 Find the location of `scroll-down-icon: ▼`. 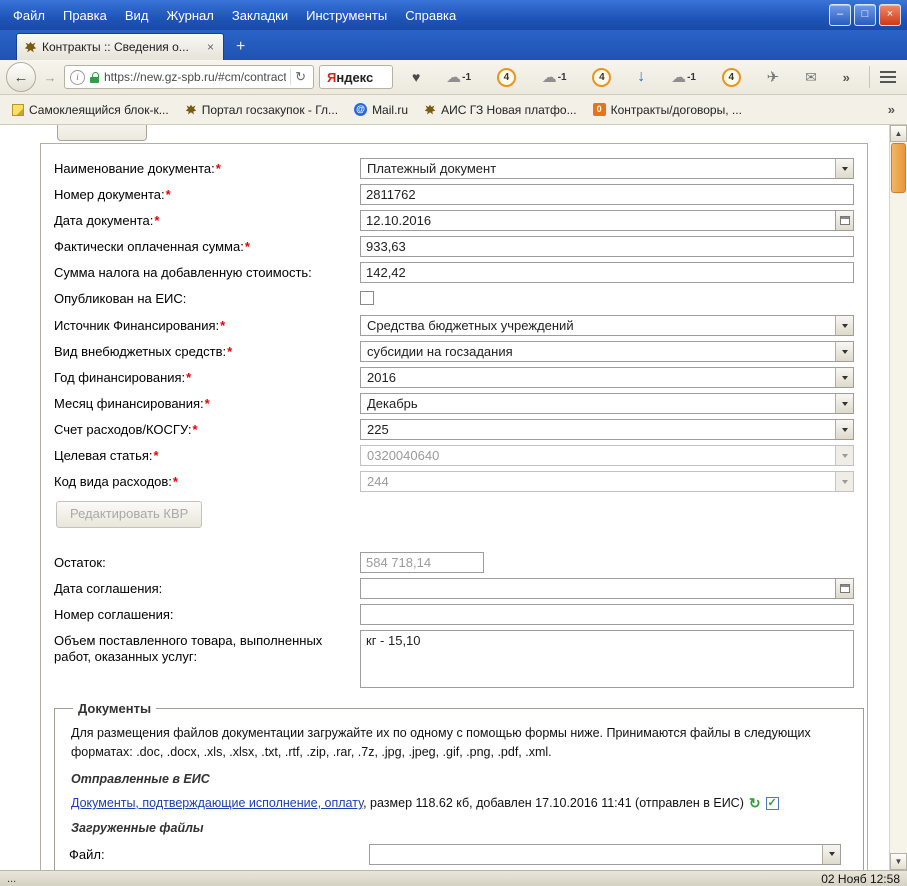

scroll-down-icon: ▼ is located at coordinates (898, 861).